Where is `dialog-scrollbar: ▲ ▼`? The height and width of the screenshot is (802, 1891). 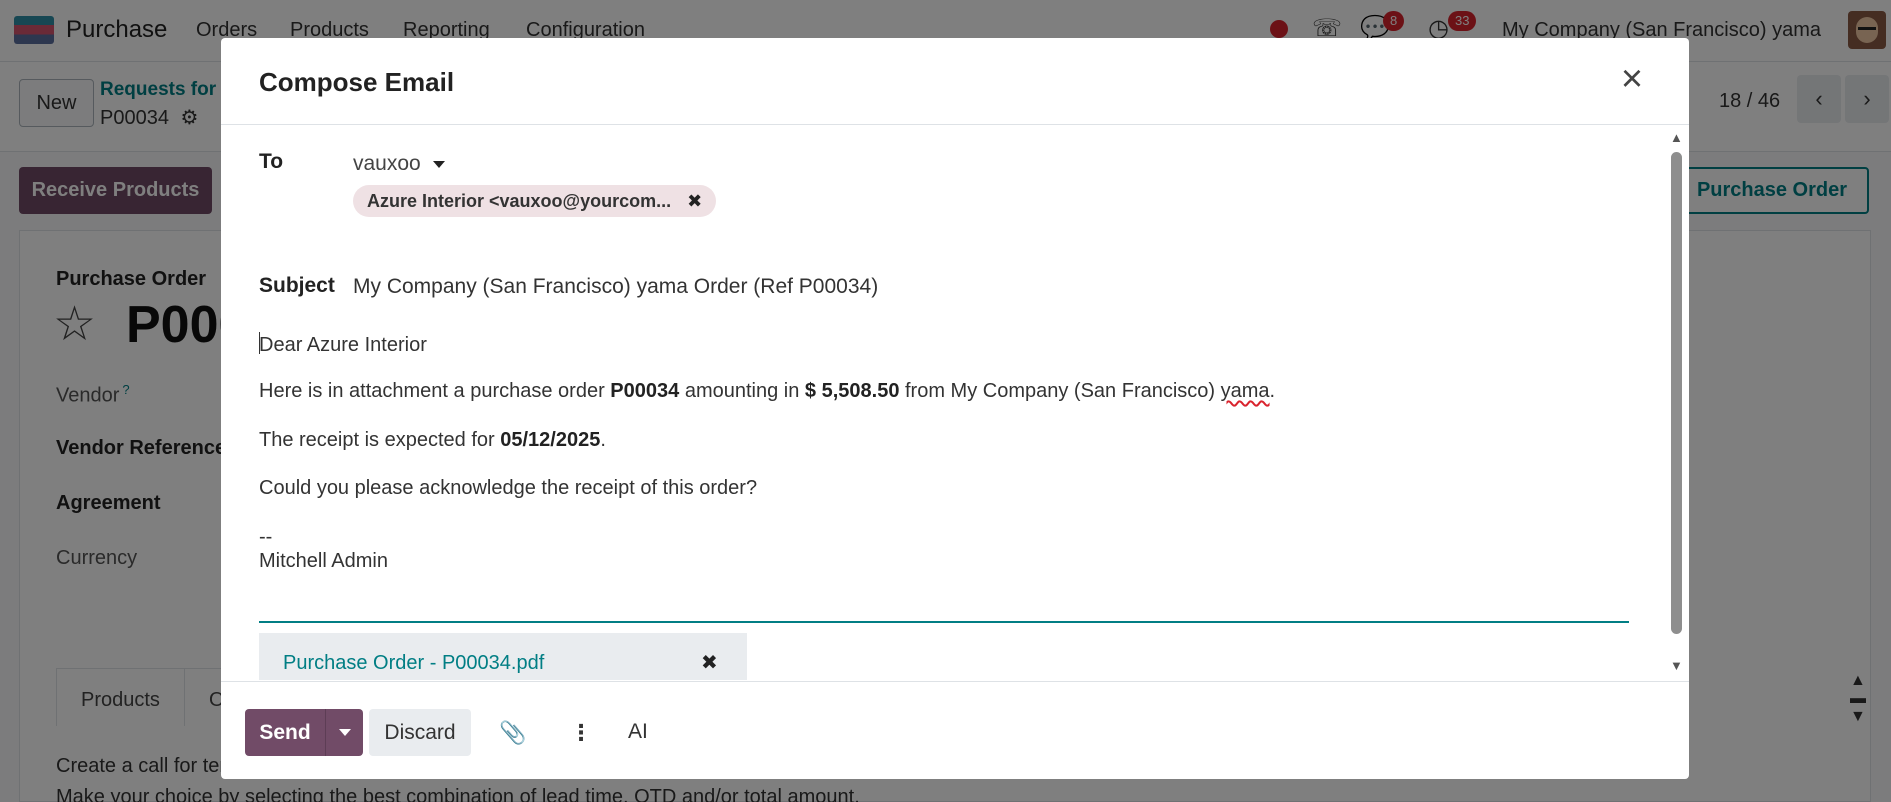 dialog-scrollbar: ▲ ▼ is located at coordinates (1676, 403).